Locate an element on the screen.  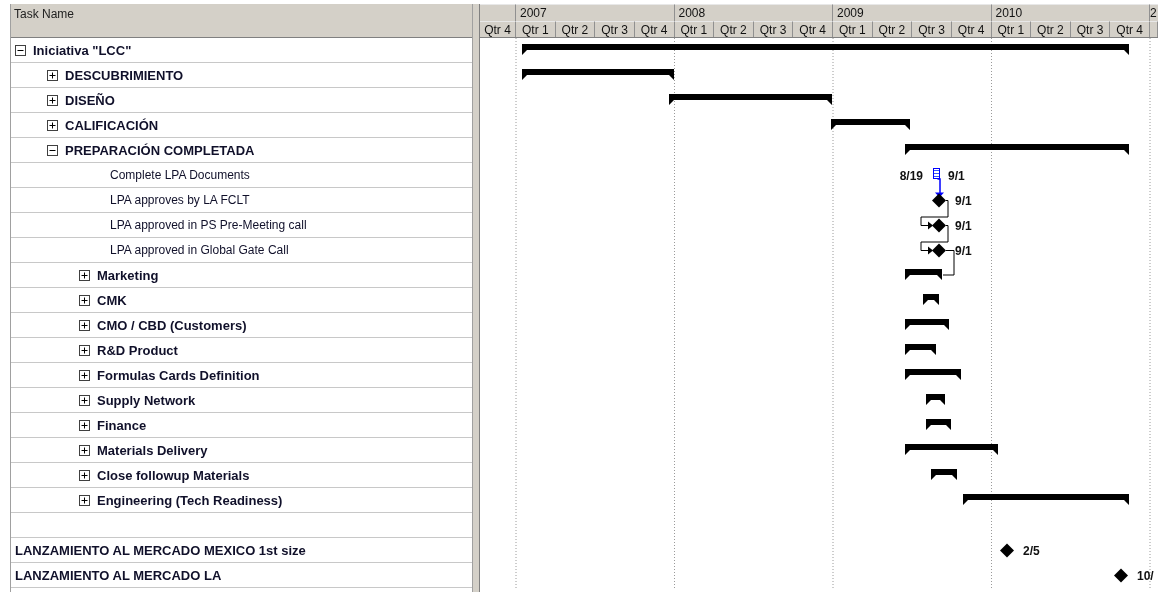
task-name: CALIFICACIÓN is located at coordinates (112, 125).